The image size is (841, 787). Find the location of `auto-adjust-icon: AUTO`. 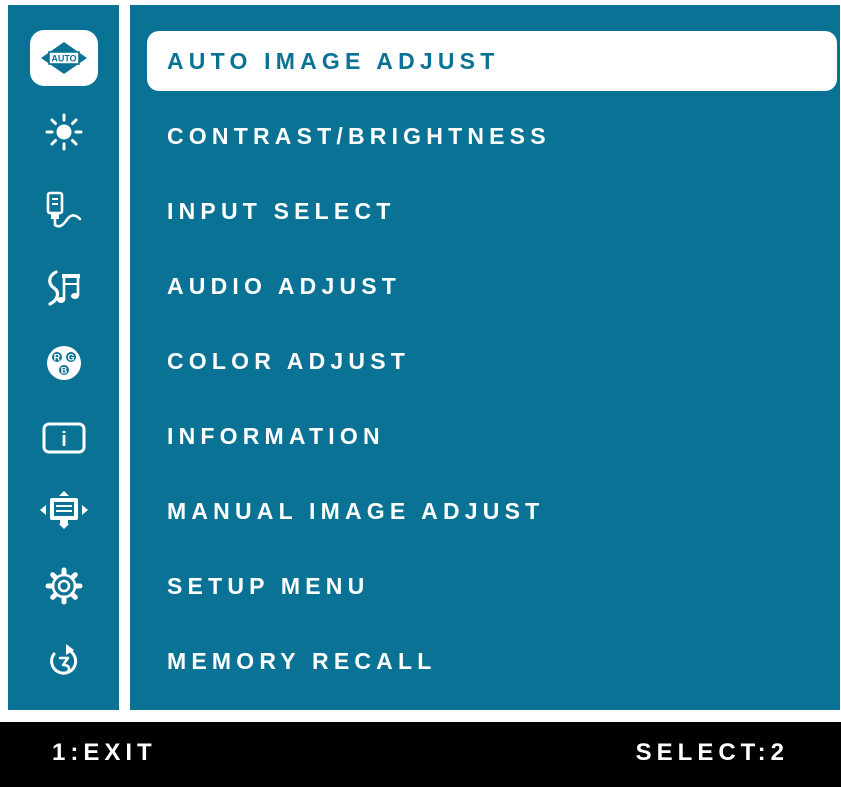

auto-adjust-icon: AUTO is located at coordinates (64, 58).